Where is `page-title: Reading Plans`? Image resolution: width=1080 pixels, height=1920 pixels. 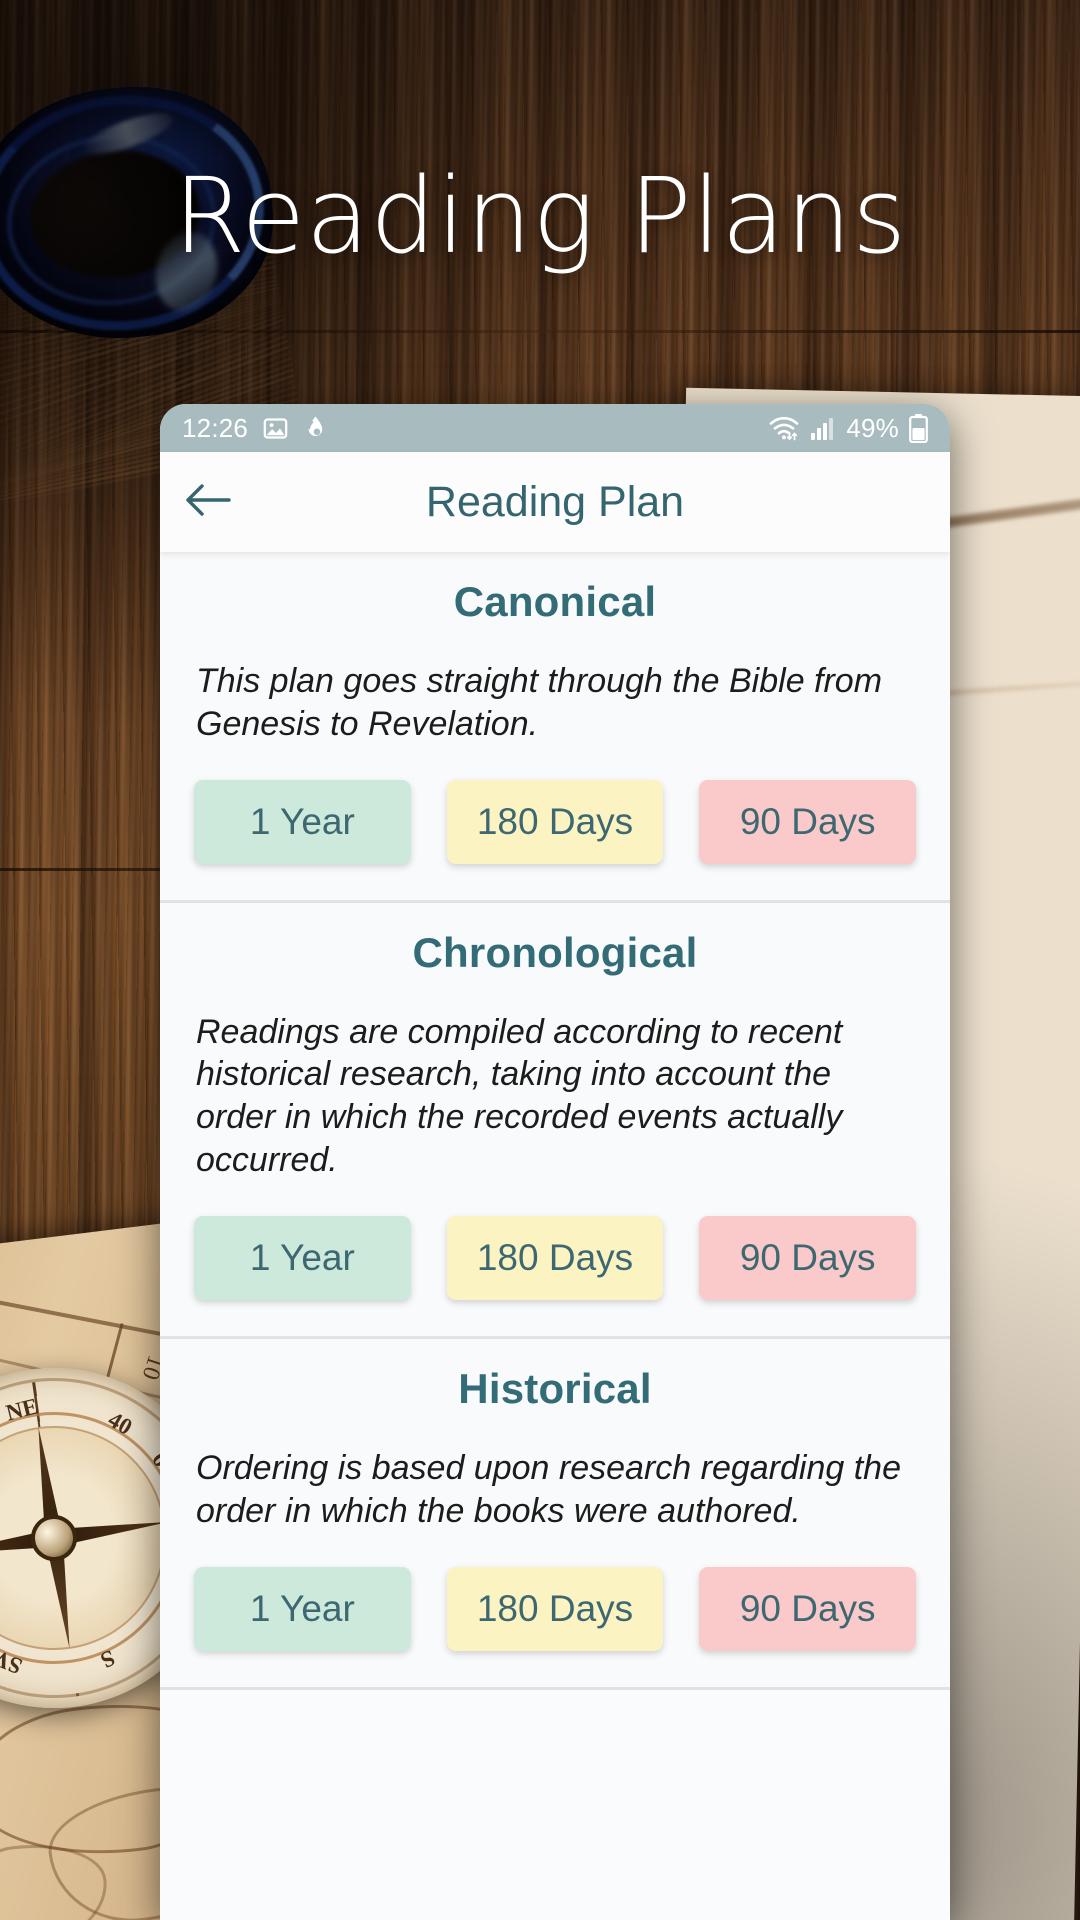
page-title: Reading Plans is located at coordinates (540, 216).